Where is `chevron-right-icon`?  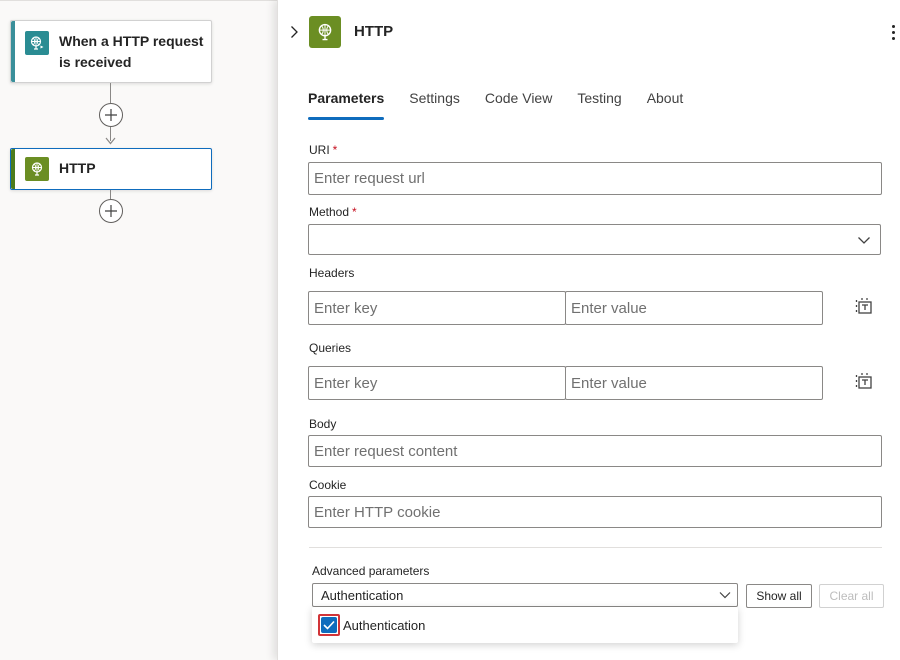 chevron-right-icon is located at coordinates (294, 32).